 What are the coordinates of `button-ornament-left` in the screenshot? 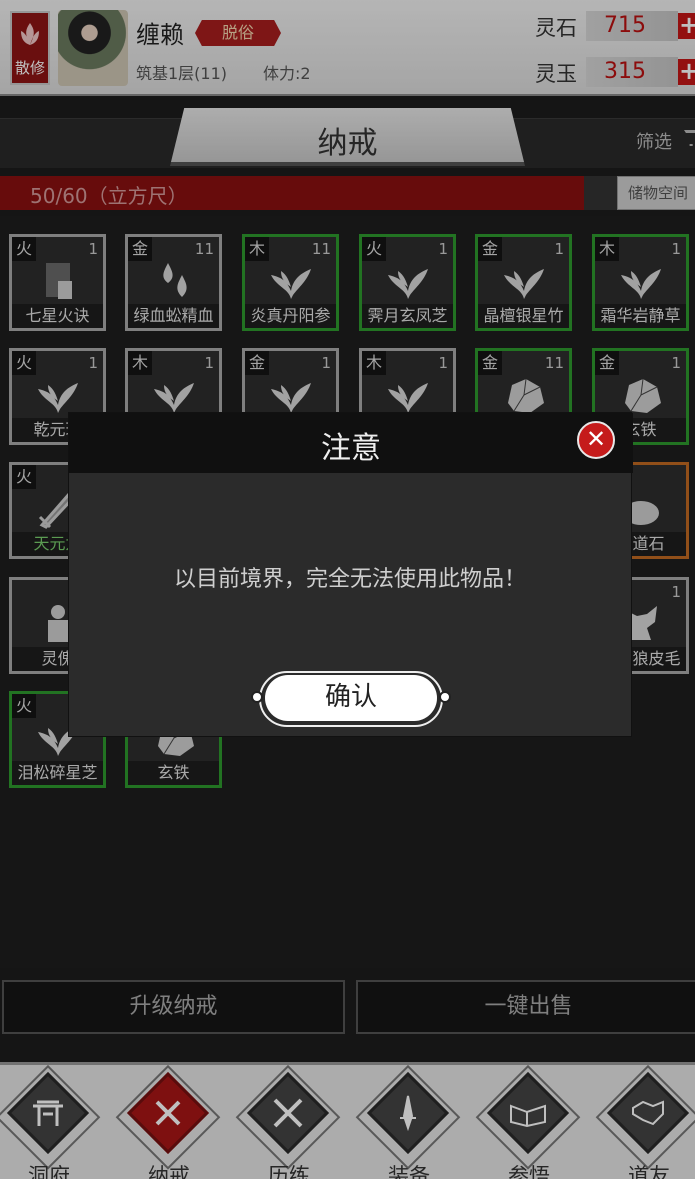 It's located at (257, 697).